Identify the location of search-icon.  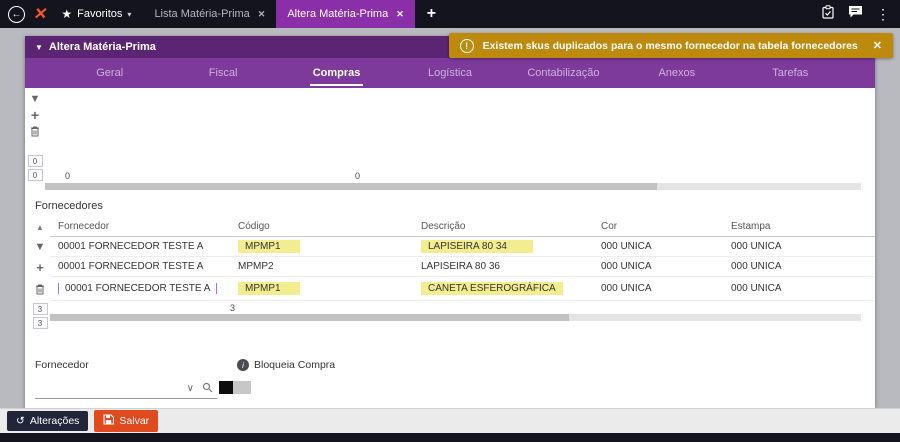
(207, 389).